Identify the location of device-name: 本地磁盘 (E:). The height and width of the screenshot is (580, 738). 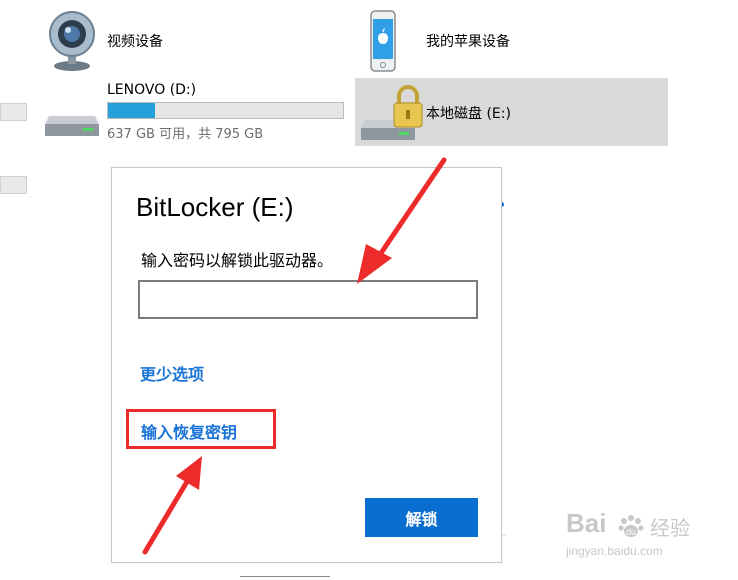
(468, 114).